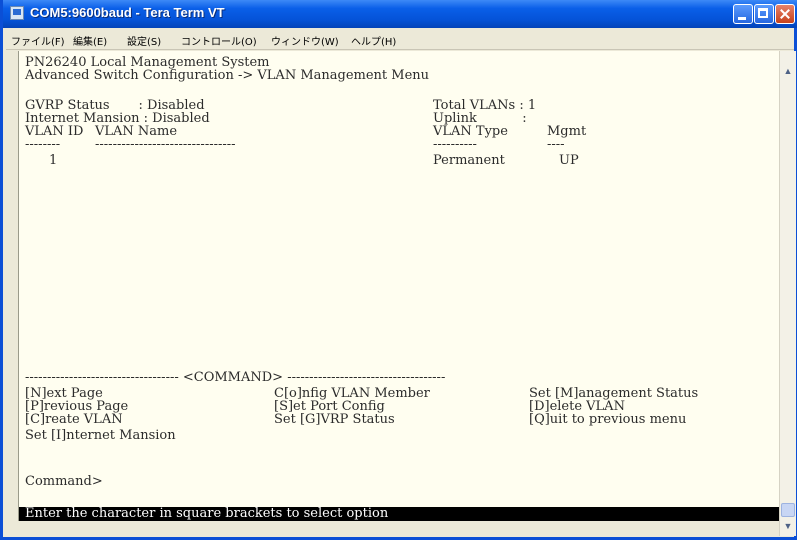 The width and height of the screenshot is (797, 540). Describe the element at coordinates (64, 481) in the screenshot. I see `command-prompt: Command>` at that location.